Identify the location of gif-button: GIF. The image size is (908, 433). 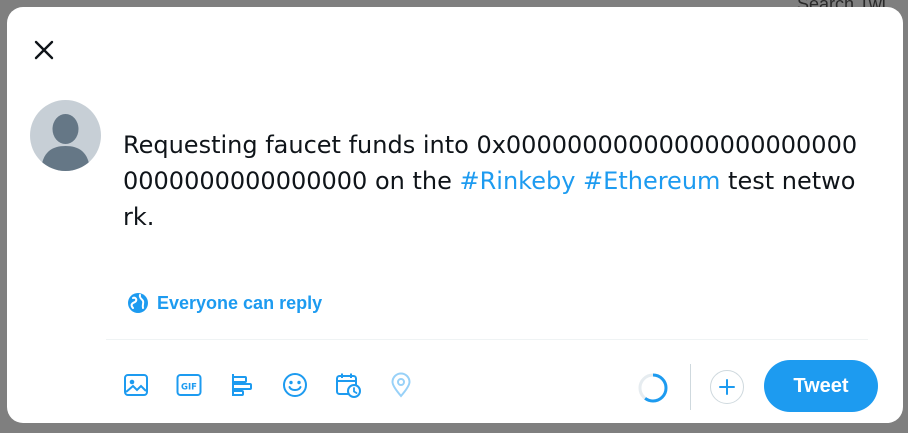
(189, 385).